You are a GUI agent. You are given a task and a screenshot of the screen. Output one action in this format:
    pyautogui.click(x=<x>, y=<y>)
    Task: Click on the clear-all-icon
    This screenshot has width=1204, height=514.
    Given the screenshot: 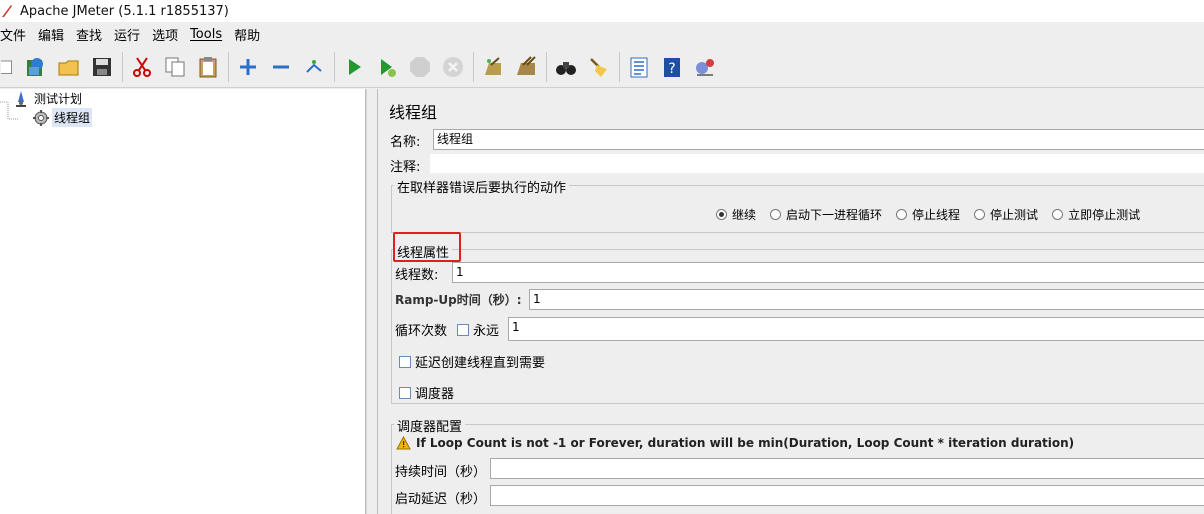 What is the action you would take?
    pyautogui.click(x=526, y=65)
    